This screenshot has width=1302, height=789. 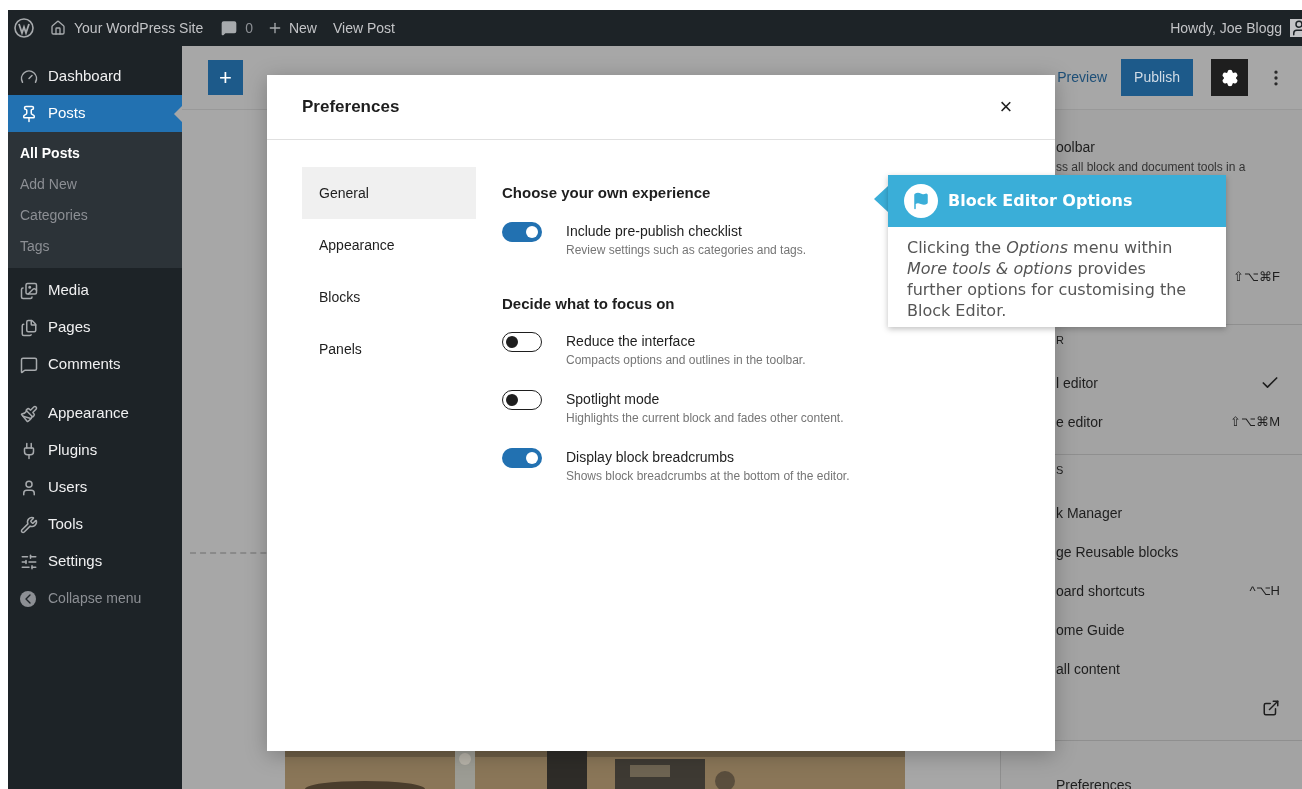 What do you see at coordinates (708, 476) in the screenshot?
I see `option-description: Shows block breadcrumbs at the bottom of the editor.` at bounding box center [708, 476].